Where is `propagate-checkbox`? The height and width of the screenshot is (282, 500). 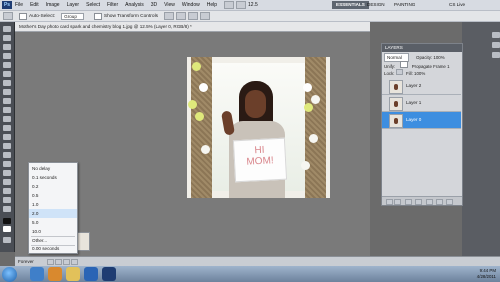
propagate-checkbox is located at coordinates (404, 64).